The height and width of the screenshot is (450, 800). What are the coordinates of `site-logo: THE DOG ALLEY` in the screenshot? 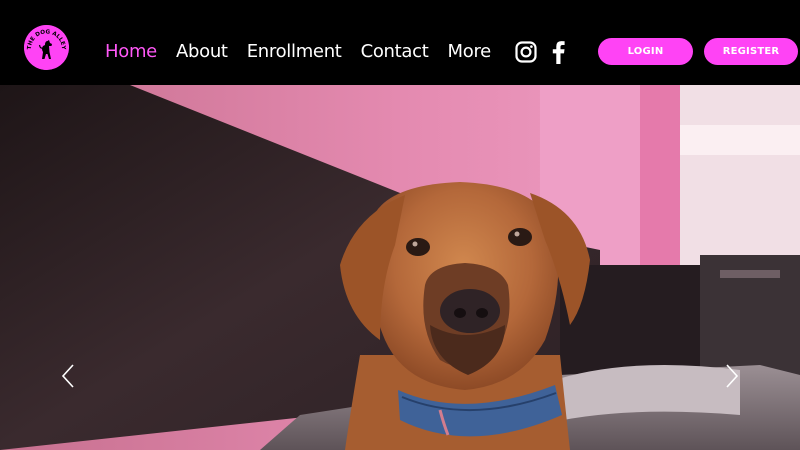 It's located at (46, 47).